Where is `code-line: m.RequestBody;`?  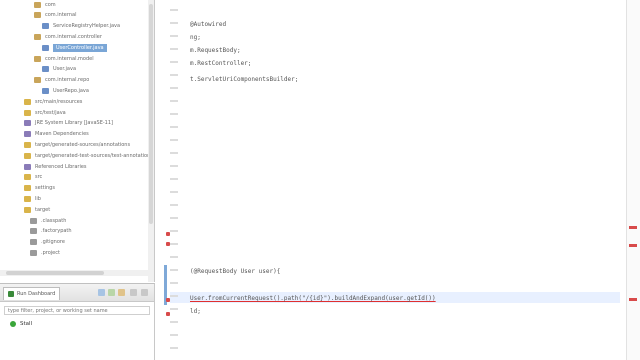
code-line: m.RequestBody; is located at coordinates (215, 51).